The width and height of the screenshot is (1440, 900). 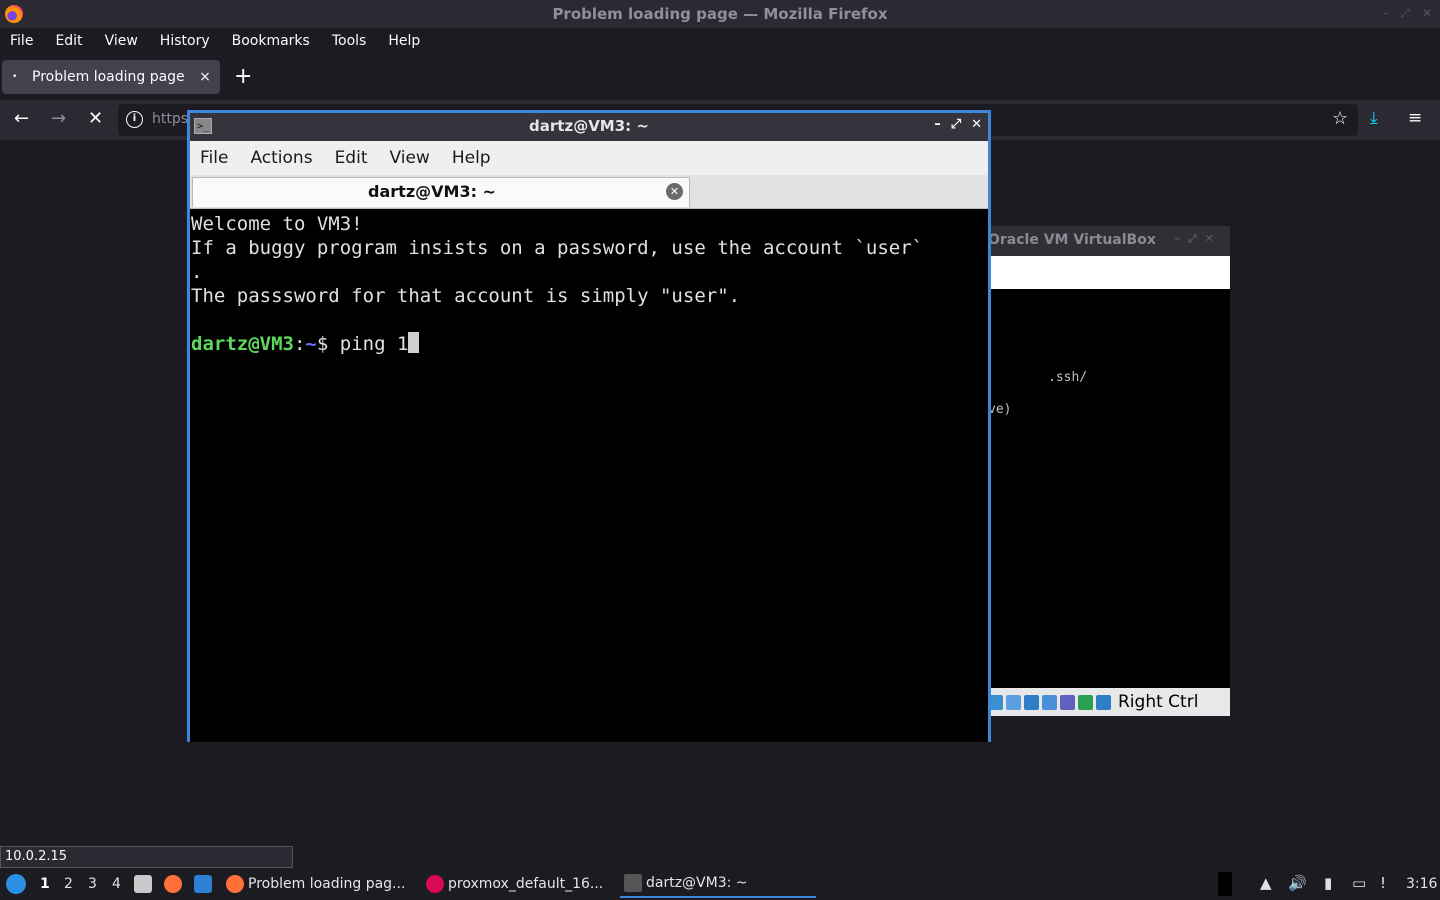 What do you see at coordinates (173, 884) in the screenshot?
I see `firefox-launcher-icon` at bounding box center [173, 884].